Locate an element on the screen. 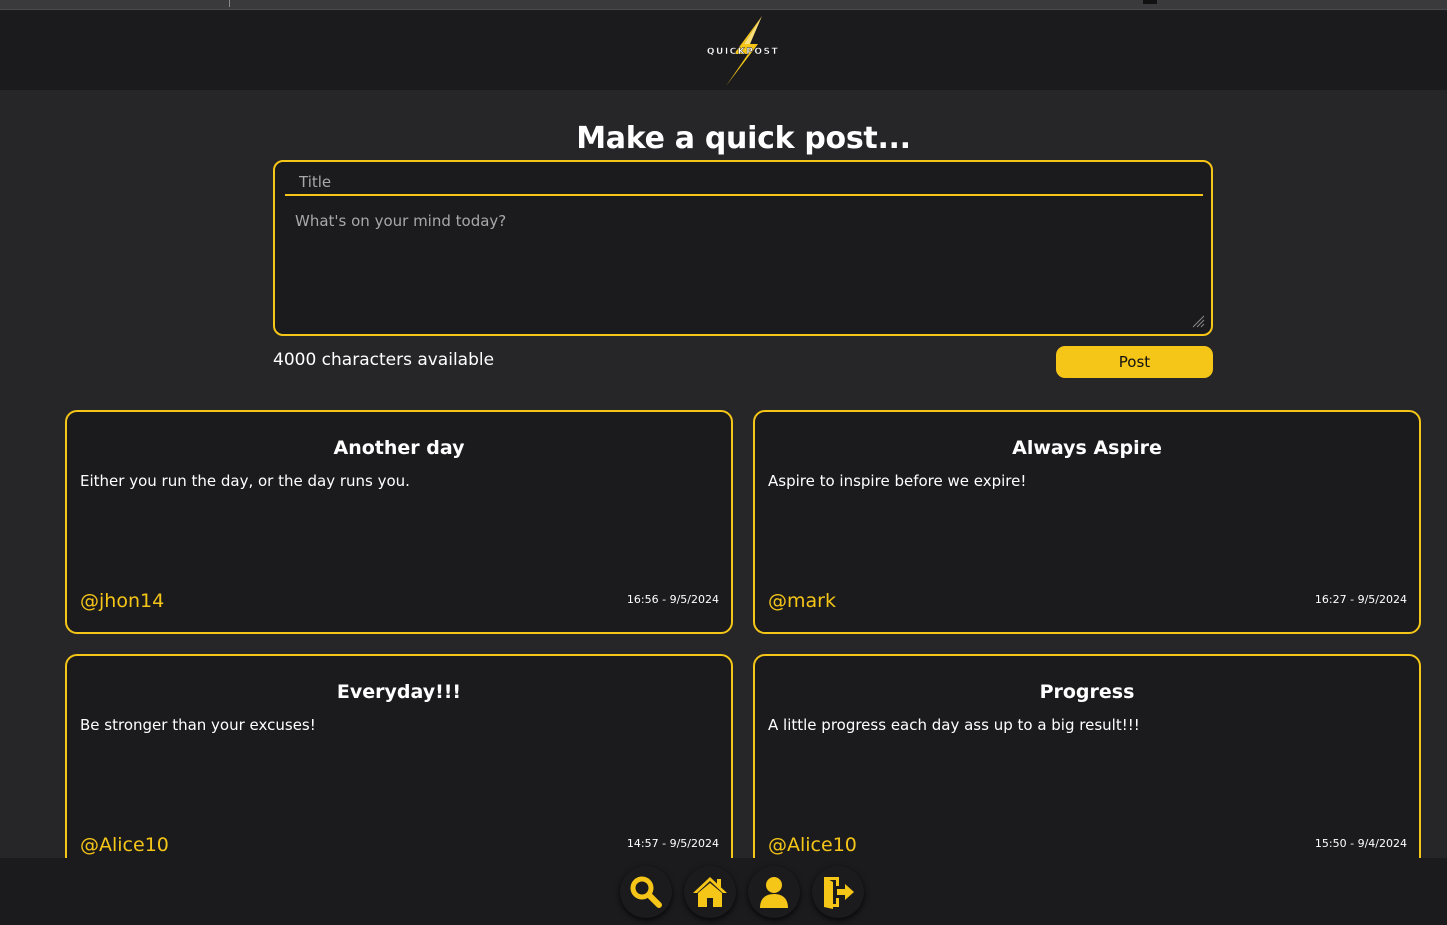  resize-handle-icon is located at coordinates (1198, 321).